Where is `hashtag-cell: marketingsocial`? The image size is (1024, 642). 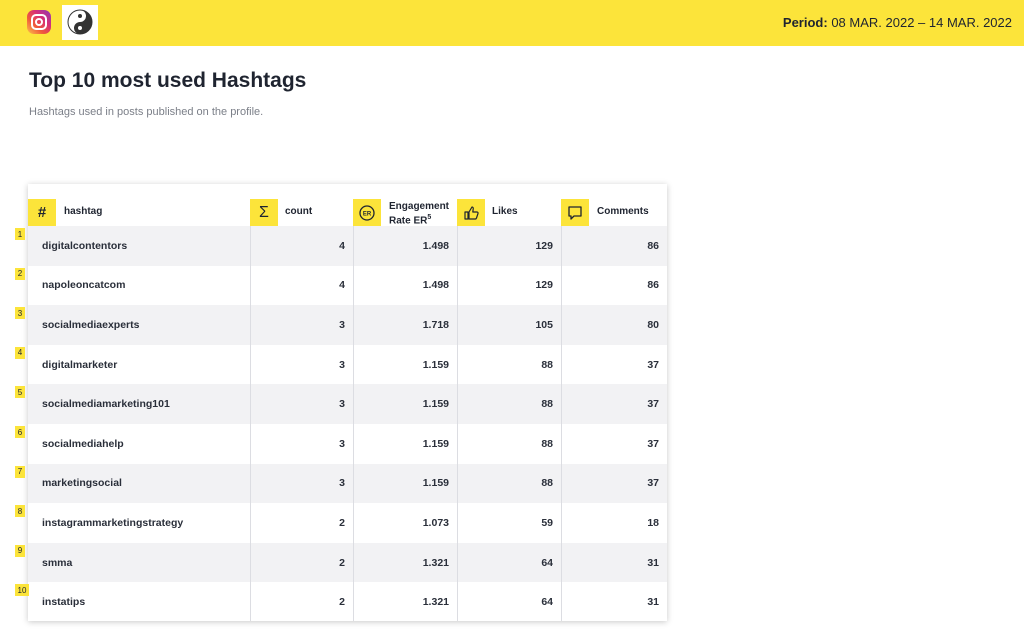 hashtag-cell: marketingsocial is located at coordinates (82, 483).